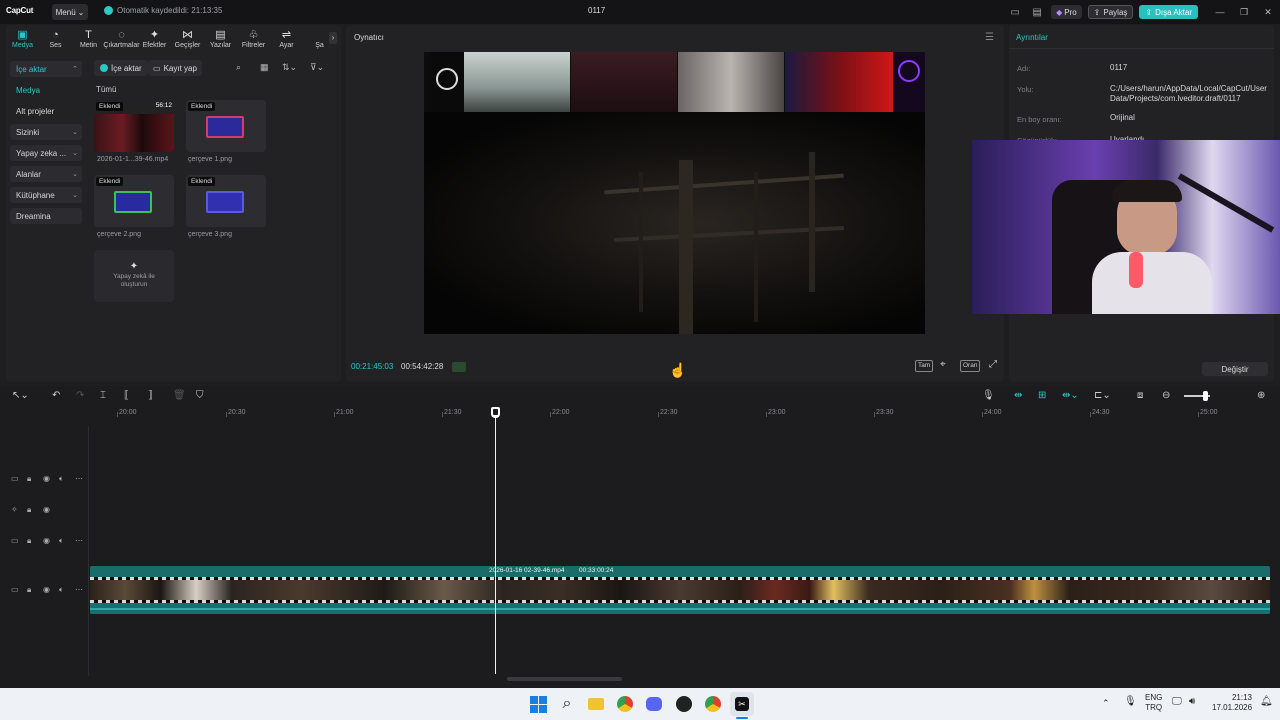 The width and height of the screenshot is (1280, 720). What do you see at coordinates (1018, 395) in the screenshot?
I see `link-icon: ⇹` at bounding box center [1018, 395].